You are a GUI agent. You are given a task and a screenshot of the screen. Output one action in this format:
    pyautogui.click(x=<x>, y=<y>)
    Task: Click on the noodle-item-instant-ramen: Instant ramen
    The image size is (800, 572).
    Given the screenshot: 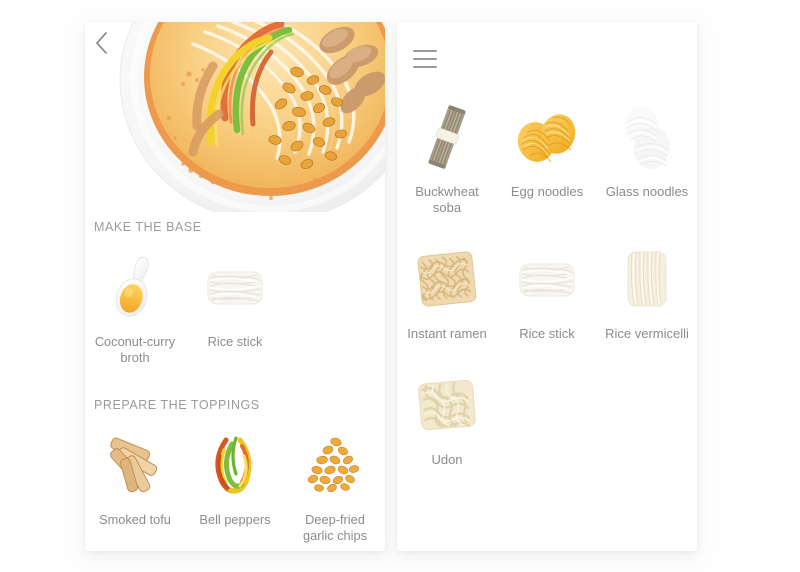 What is the action you would take?
    pyautogui.click(x=447, y=291)
    